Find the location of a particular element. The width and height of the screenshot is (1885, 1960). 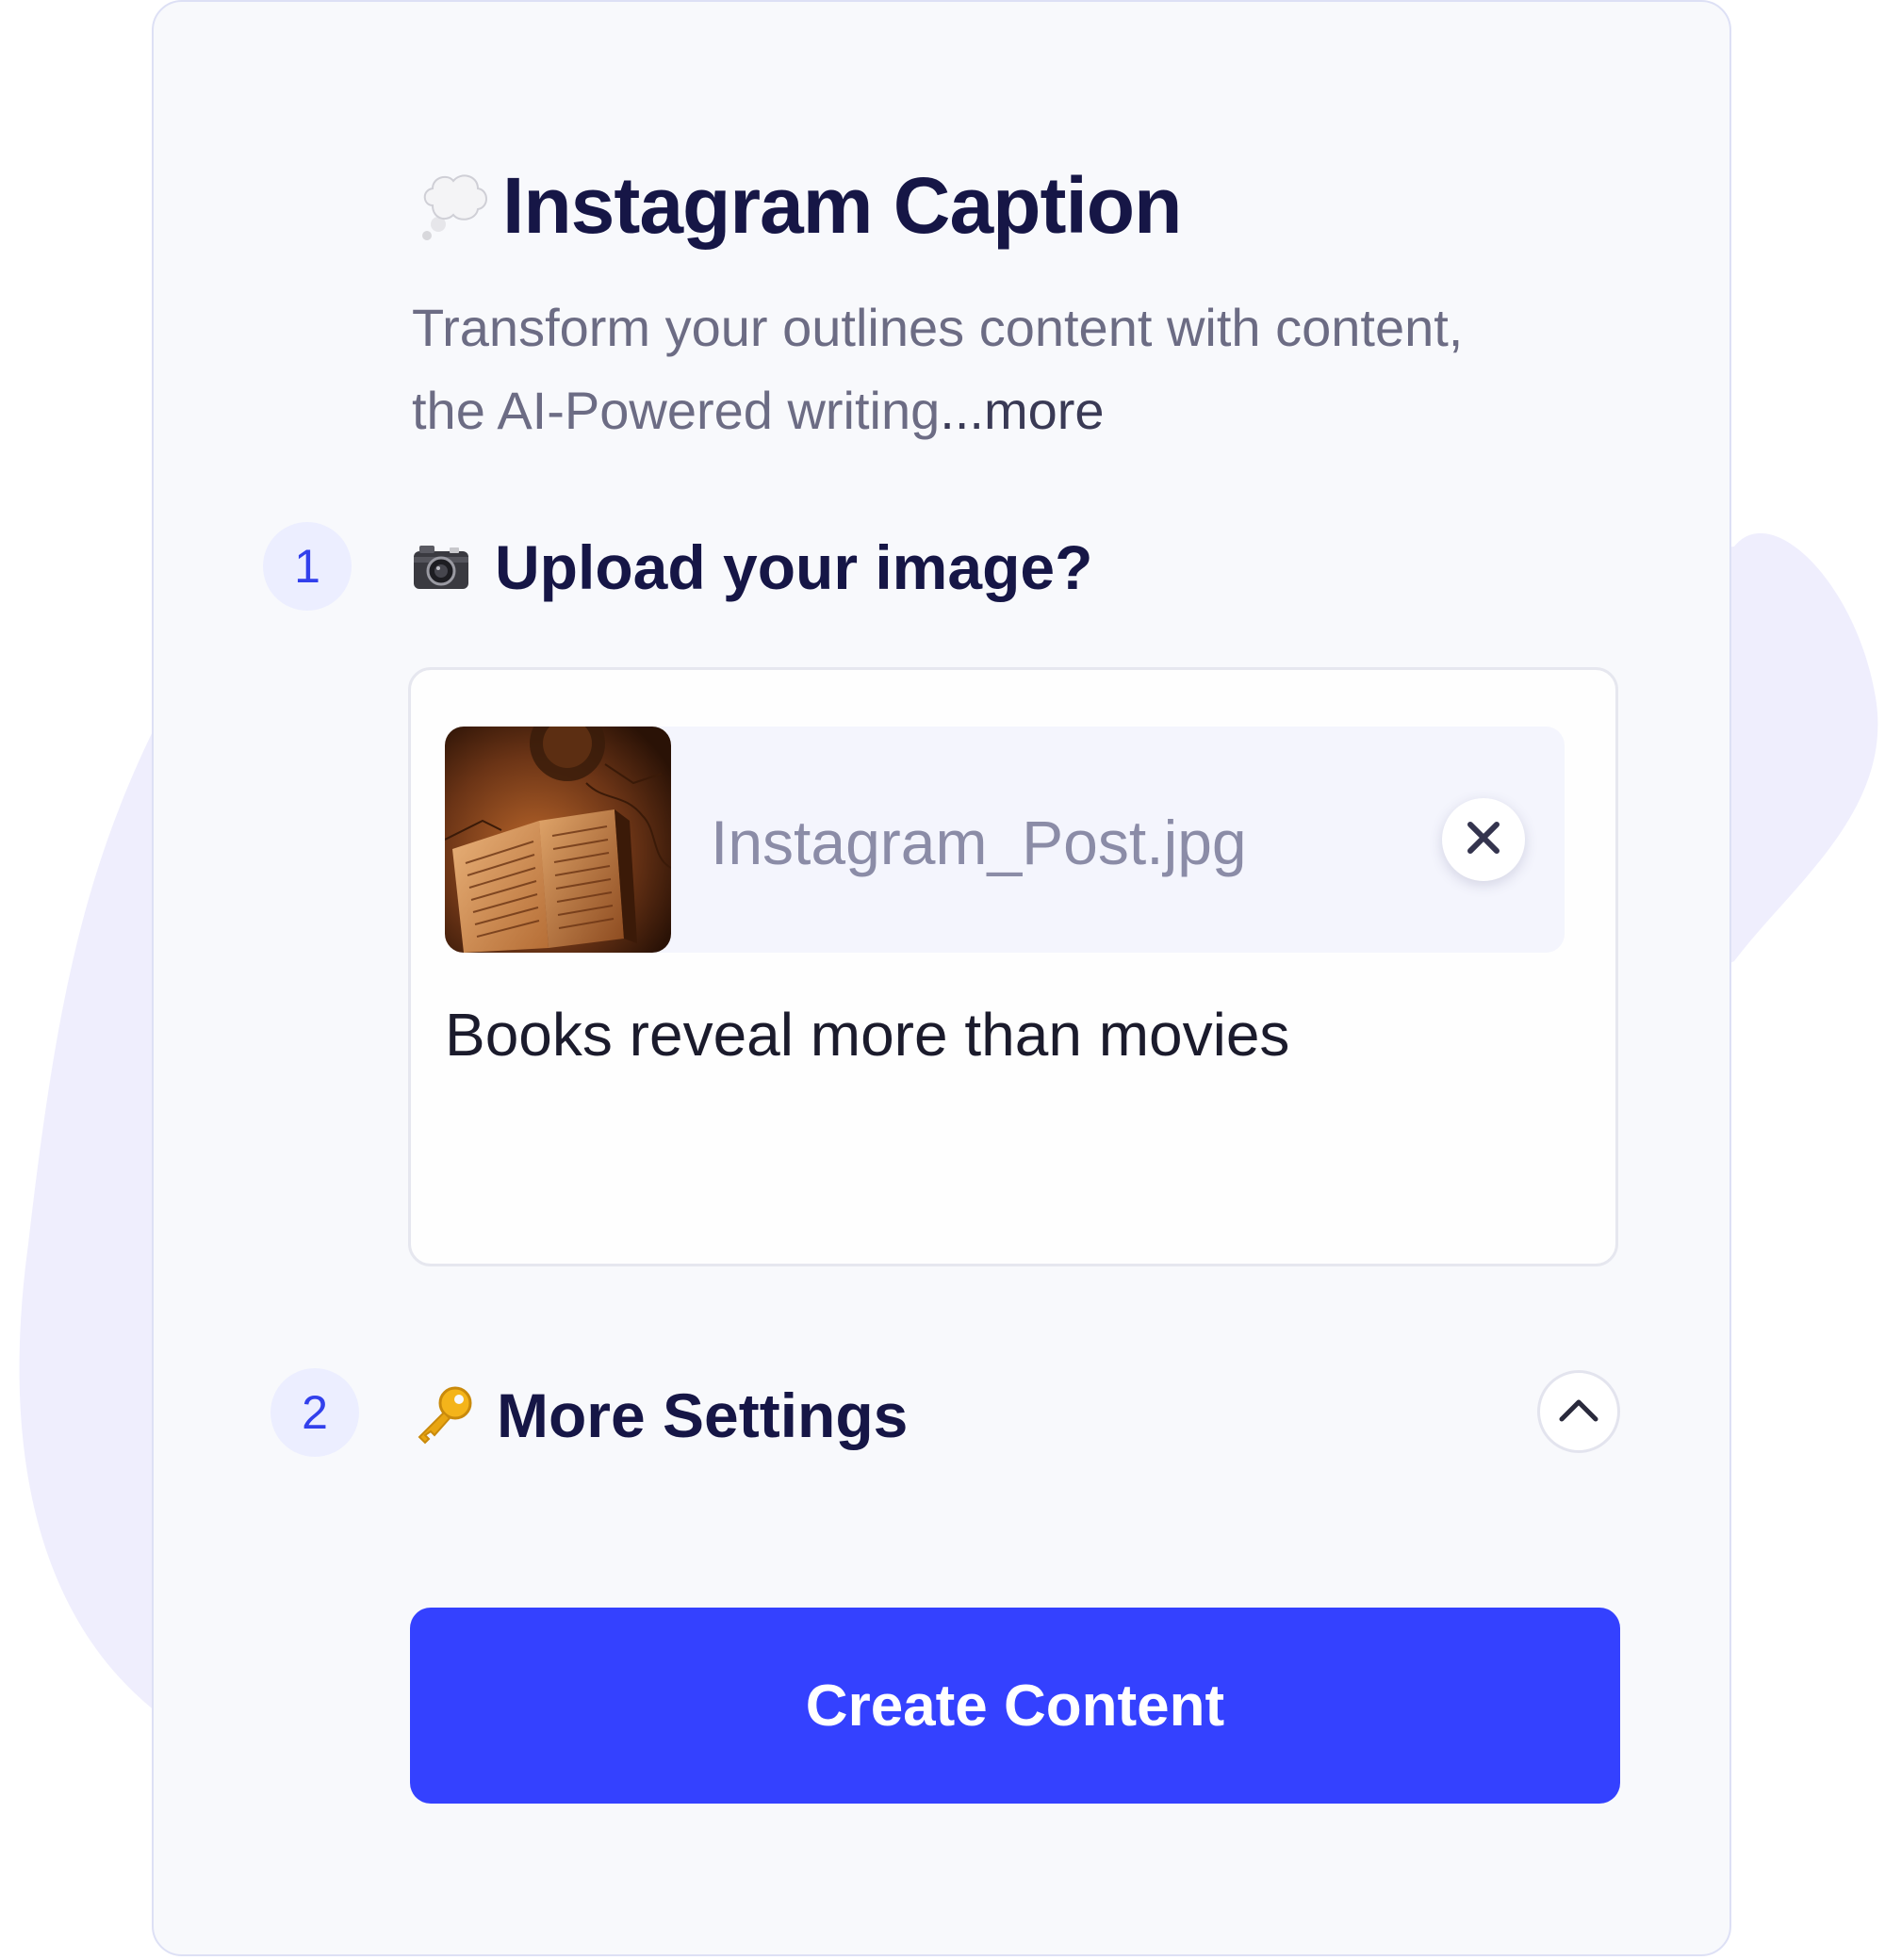

step-1-header: Upload your image? is located at coordinates (751, 567).